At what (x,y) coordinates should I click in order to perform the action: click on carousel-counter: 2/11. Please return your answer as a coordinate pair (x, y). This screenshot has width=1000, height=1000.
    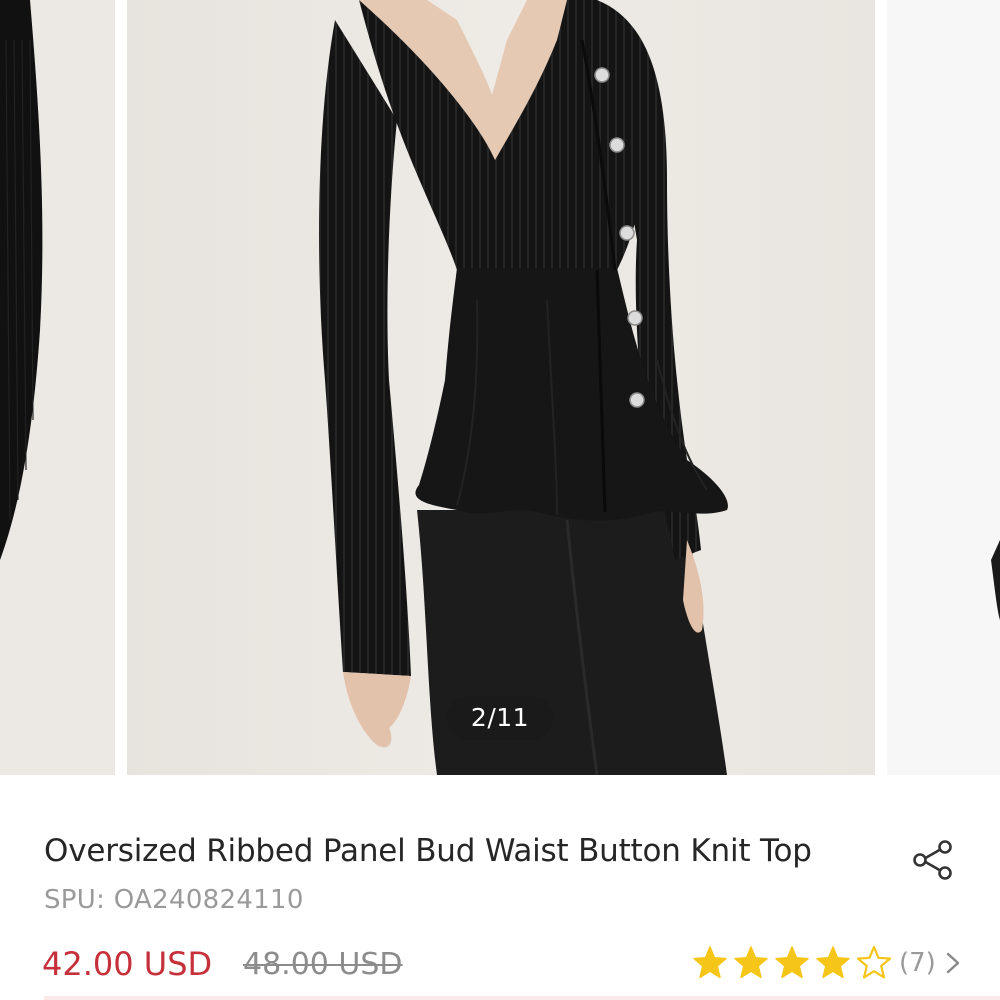
    Looking at the image, I should click on (500, 718).